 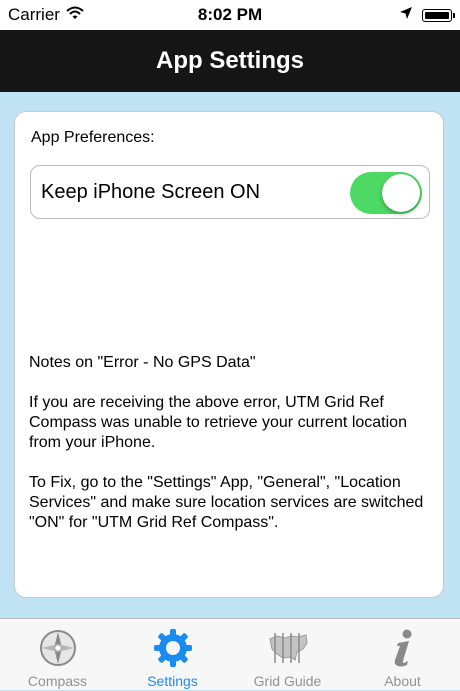 What do you see at coordinates (287, 681) in the screenshot?
I see `tab-label-grid-guide: Grid Guide` at bounding box center [287, 681].